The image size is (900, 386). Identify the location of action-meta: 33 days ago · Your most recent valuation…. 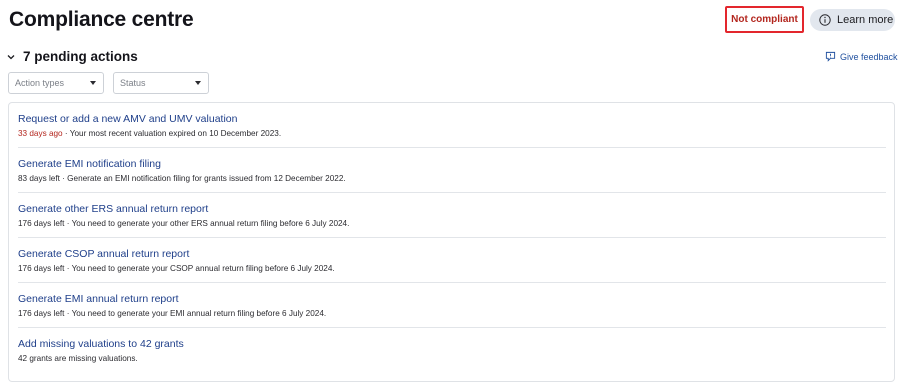
(149, 133).